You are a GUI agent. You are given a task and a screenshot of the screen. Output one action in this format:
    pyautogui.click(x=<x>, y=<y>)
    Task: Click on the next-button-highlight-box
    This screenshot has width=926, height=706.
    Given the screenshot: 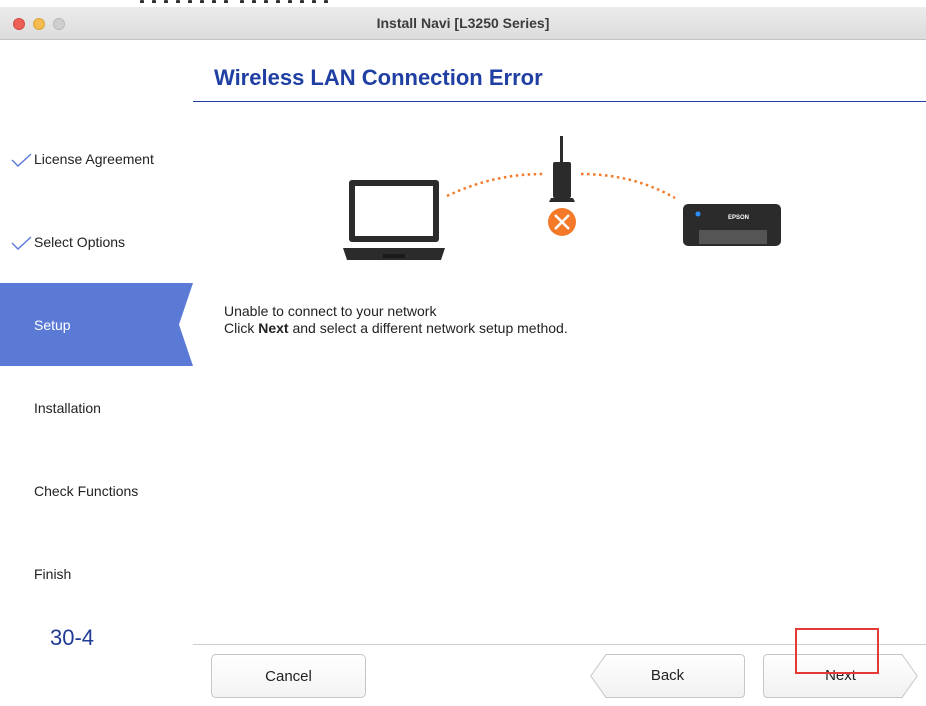 What is the action you would take?
    pyautogui.click(x=837, y=651)
    